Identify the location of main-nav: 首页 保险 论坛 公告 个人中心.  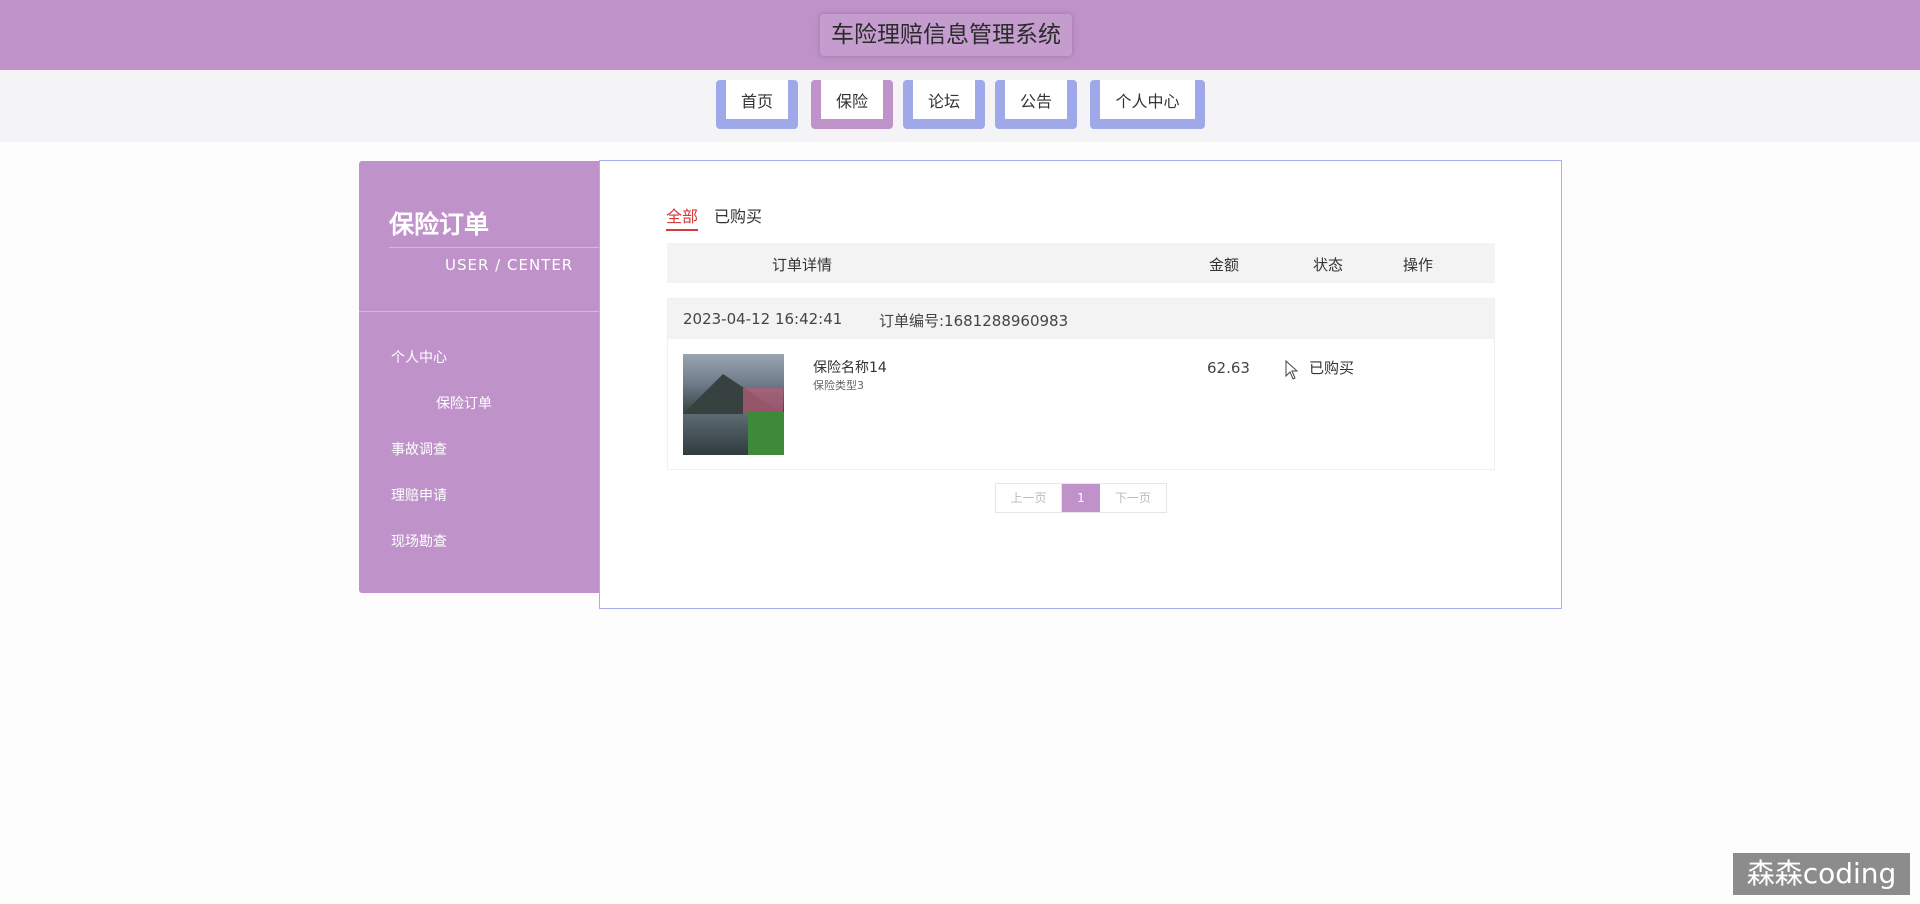
(960, 106).